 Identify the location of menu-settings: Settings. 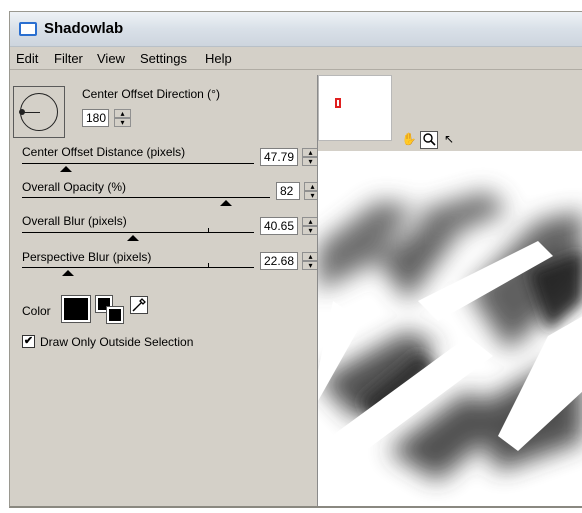
(163, 58).